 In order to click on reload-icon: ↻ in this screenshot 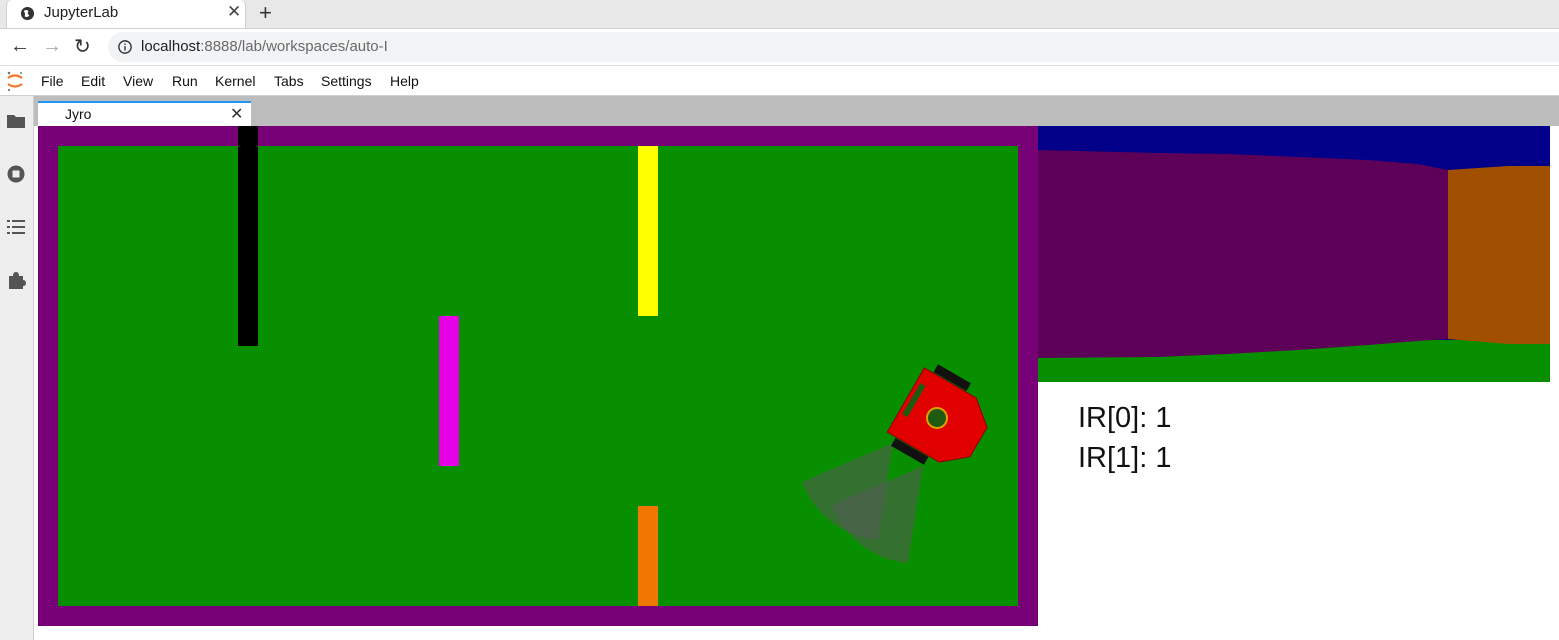, I will do `click(82, 46)`.